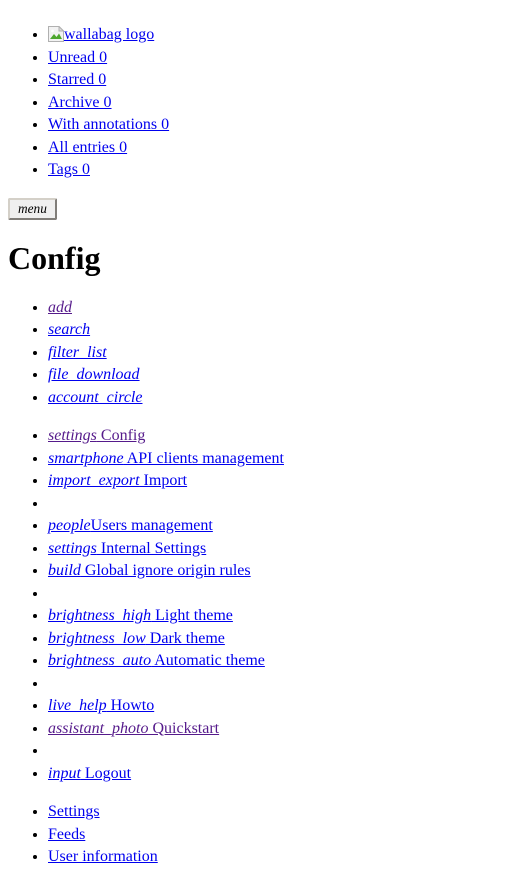 Image resolution: width=525 pixels, height=893 pixels. I want to click on nav-link-label: Unread 0, so click(78, 57).